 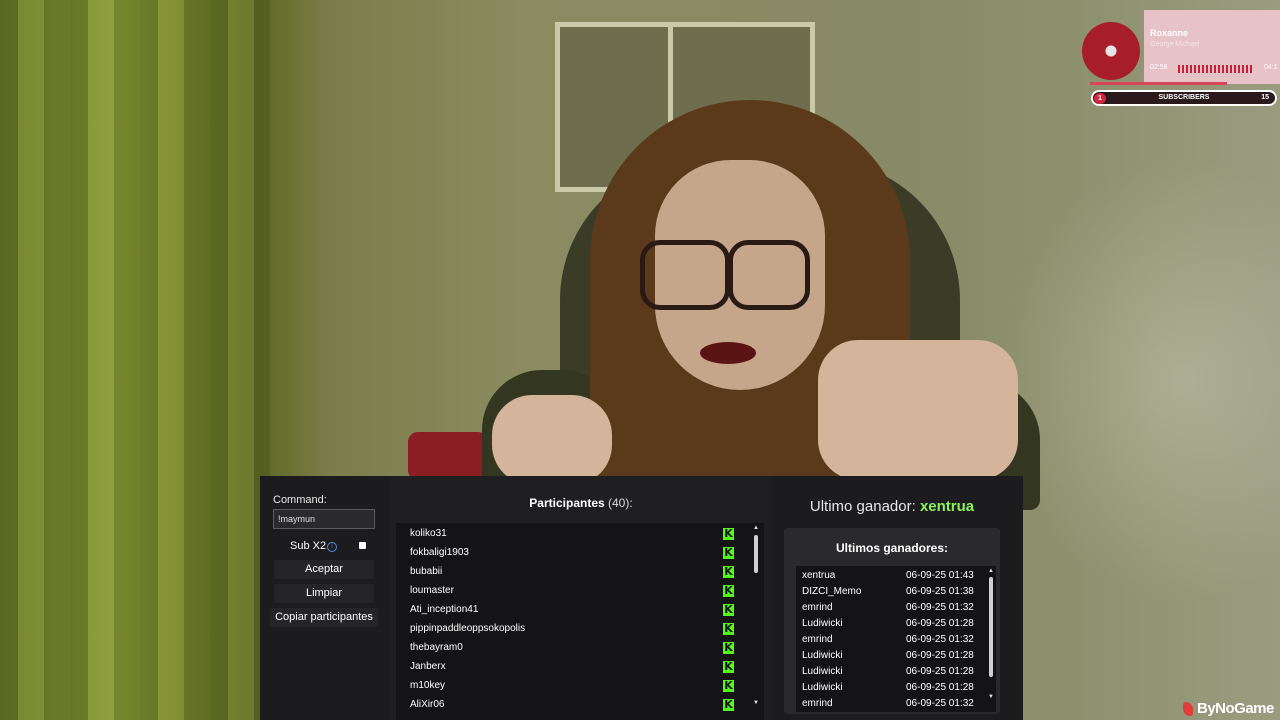 What do you see at coordinates (439, 552) in the screenshot?
I see `participant-name: fokbaligi1903` at bounding box center [439, 552].